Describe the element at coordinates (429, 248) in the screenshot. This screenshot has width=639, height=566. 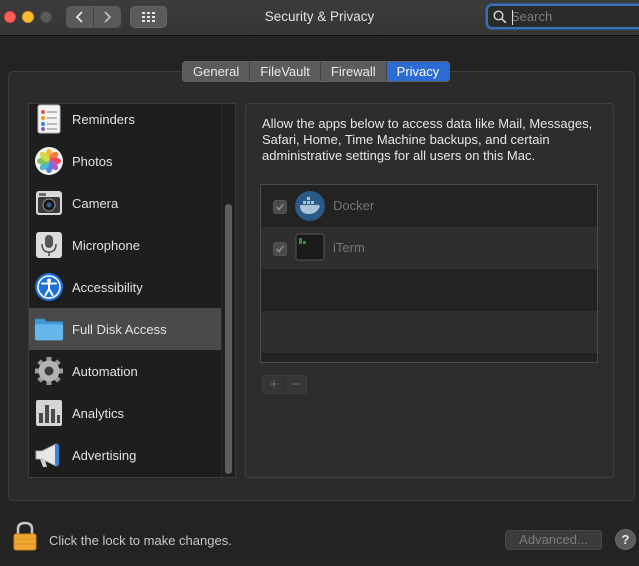
I see `app-row-iterm: iTerm` at that location.